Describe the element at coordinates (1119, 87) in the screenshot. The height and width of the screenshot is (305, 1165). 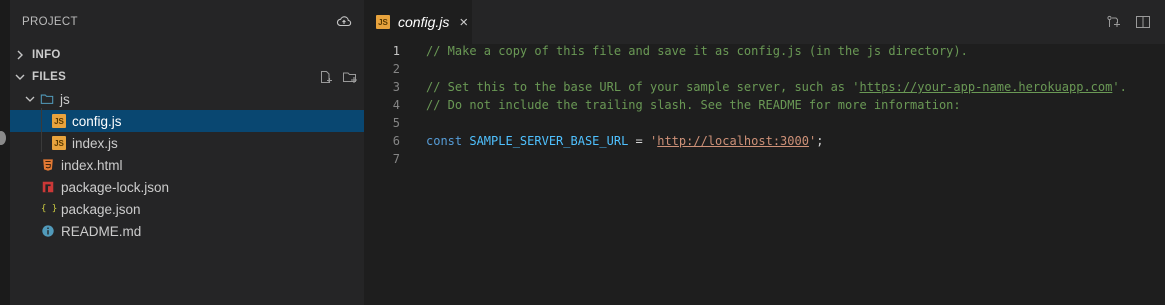
I see `comment-text: '.` at that location.